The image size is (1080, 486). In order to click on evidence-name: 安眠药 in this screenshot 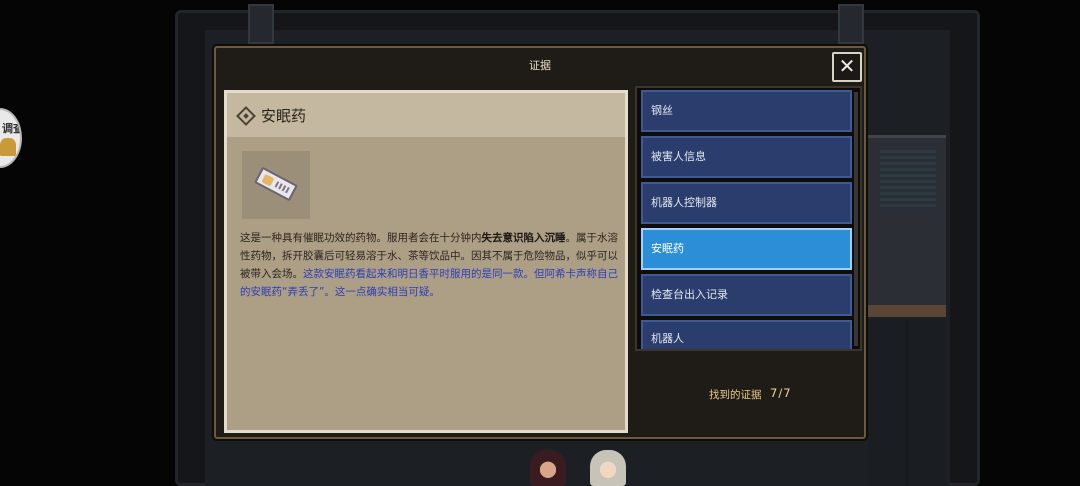, I will do `click(284, 116)`.